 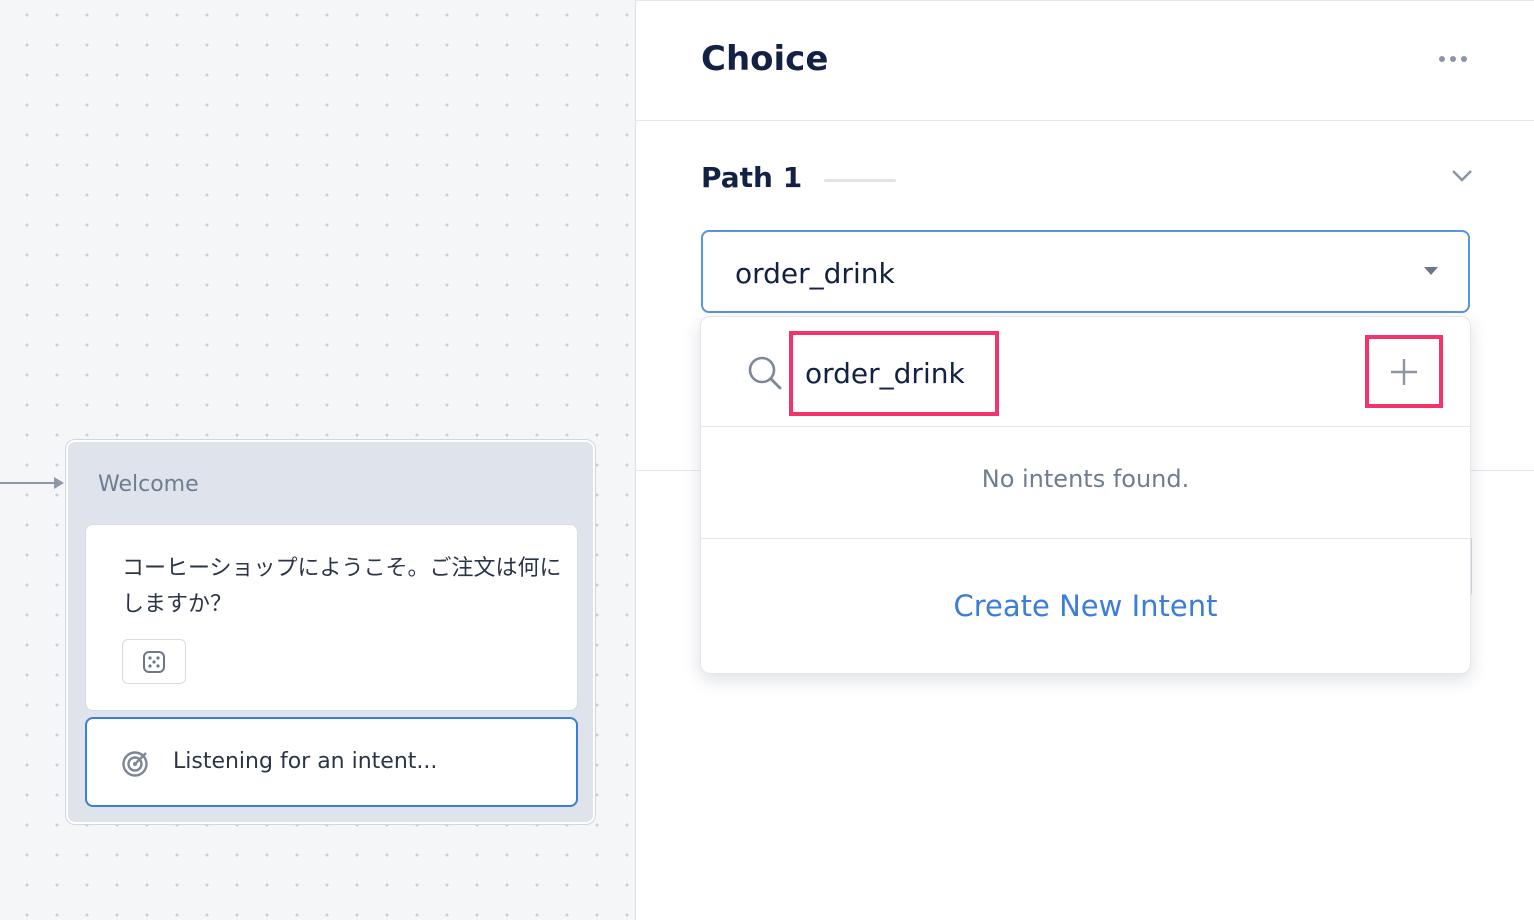 What do you see at coordinates (331, 617) in the screenshot?
I see `speak-step: コーヒーショップにようこそ。ご注文は何にしますか？` at bounding box center [331, 617].